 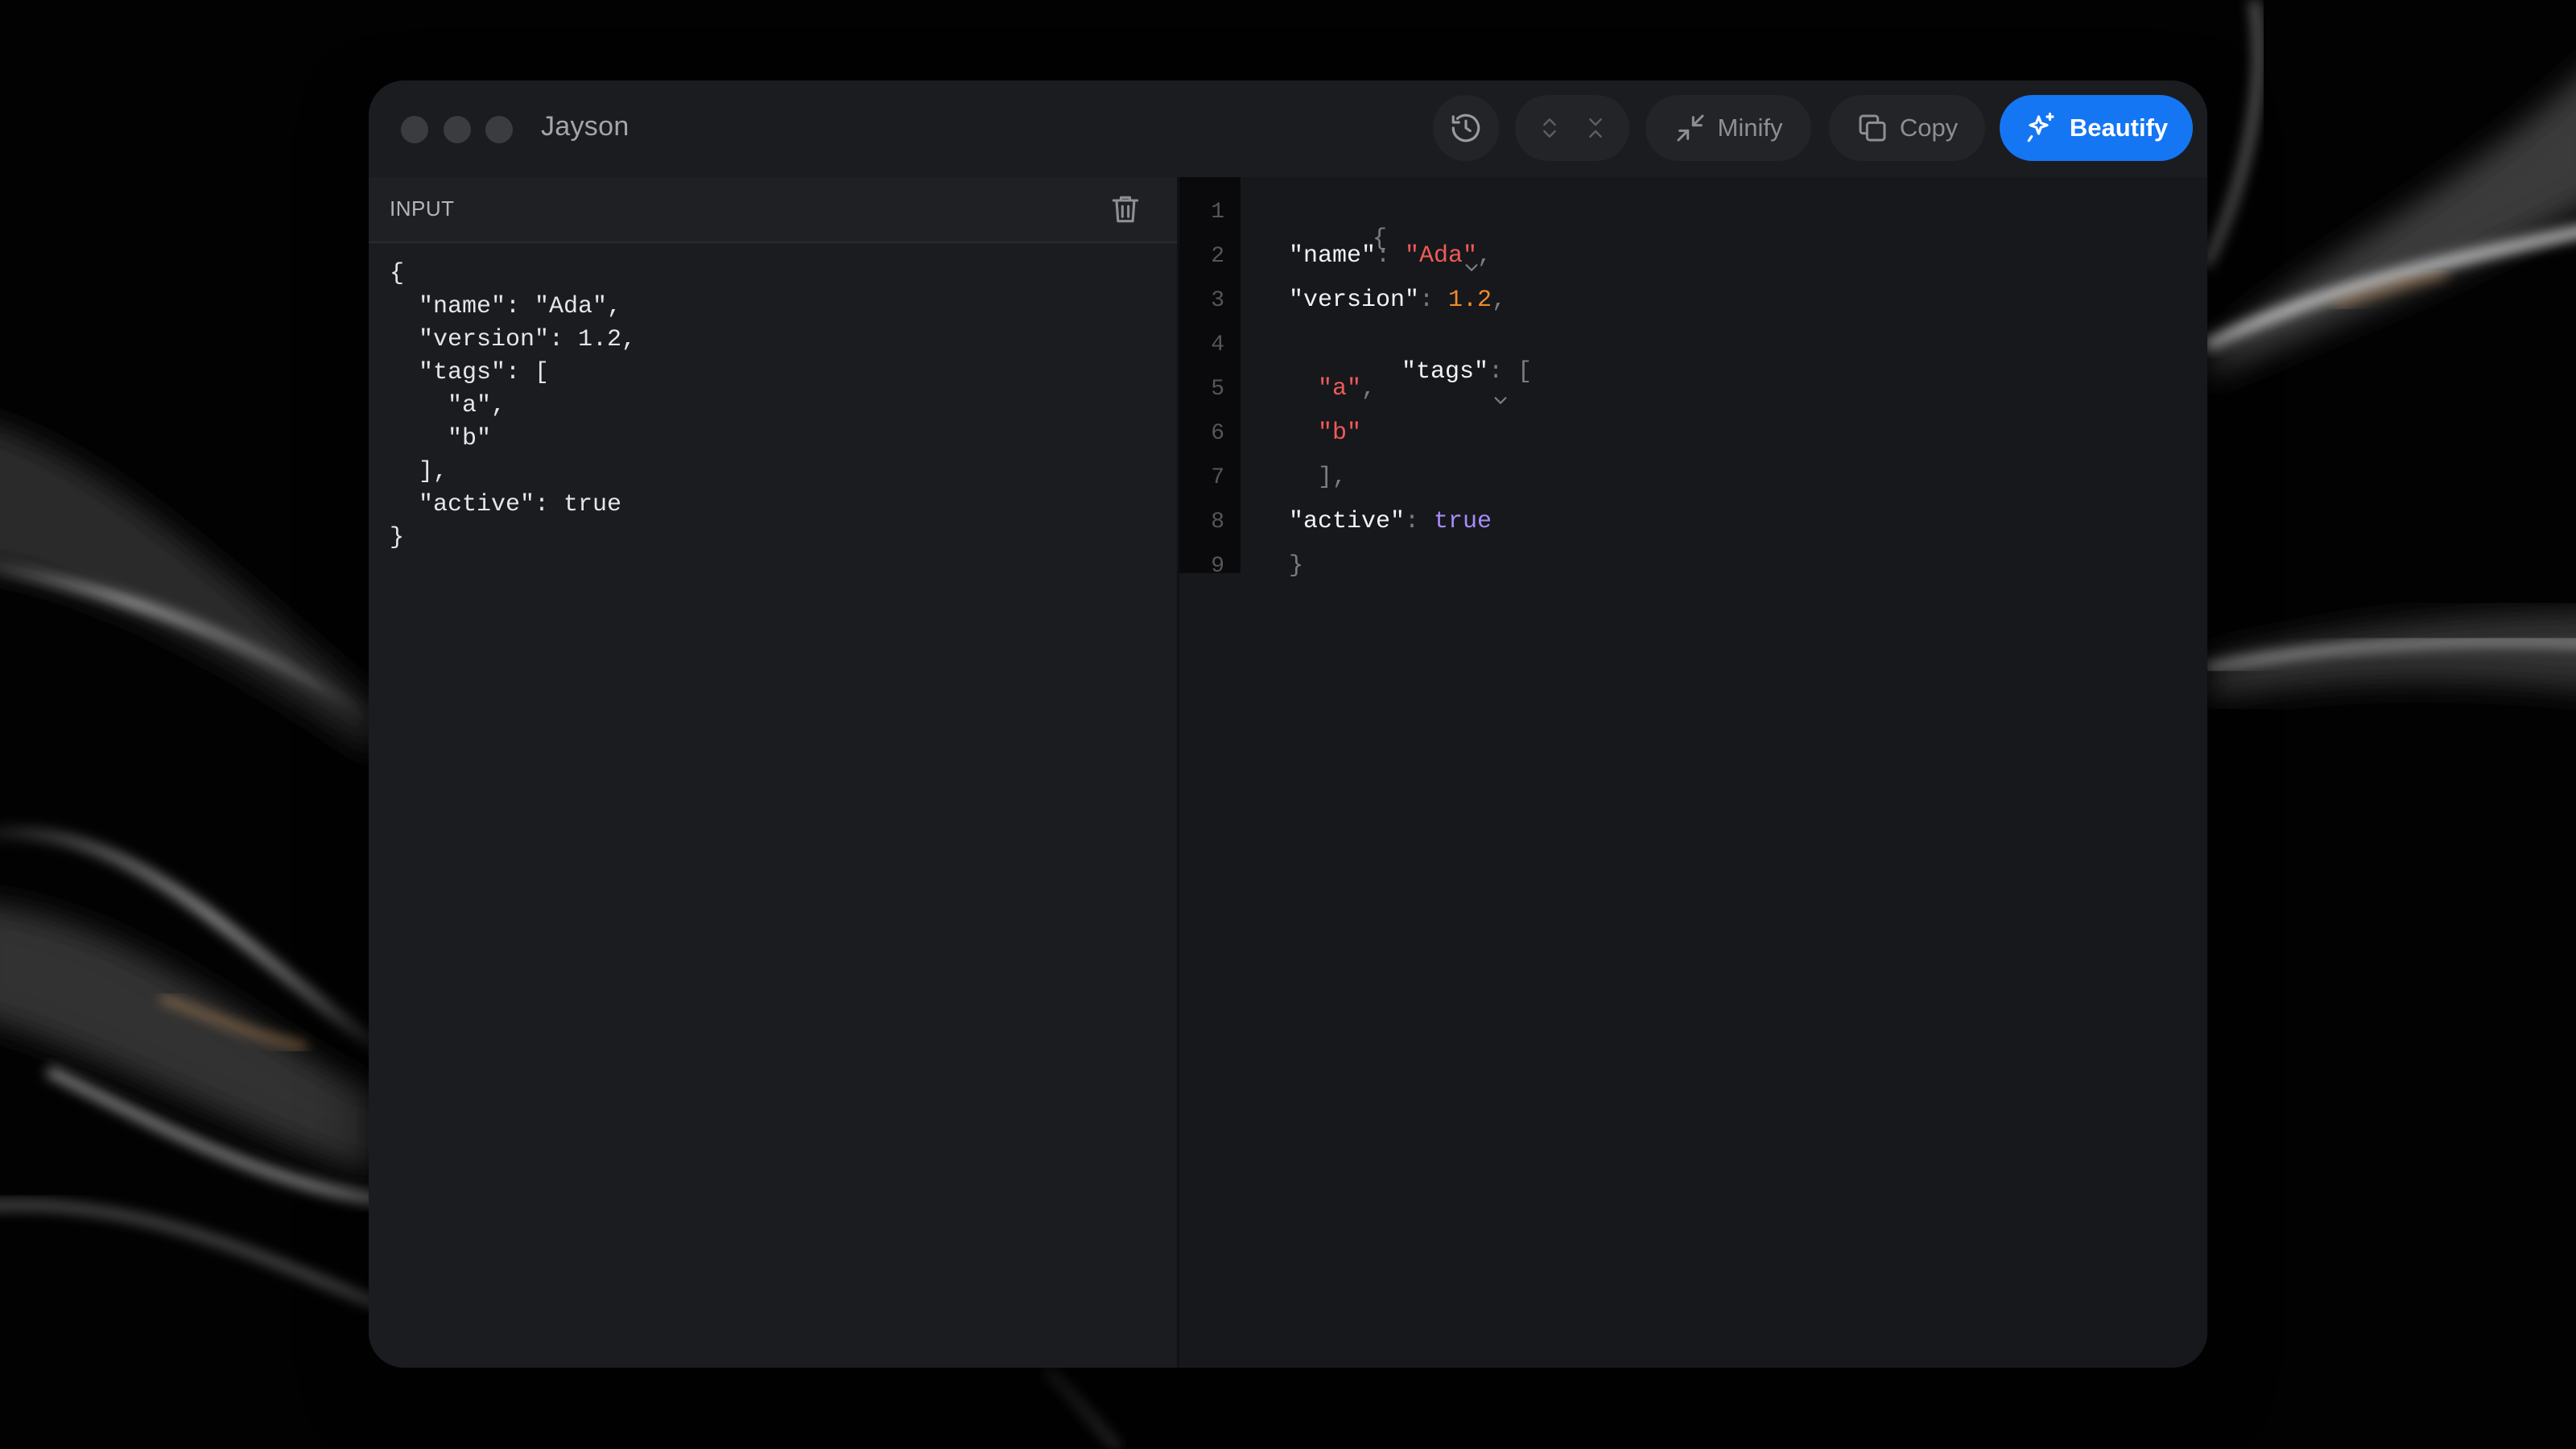 I want to click on input-header: INPUT, so click(x=773, y=210).